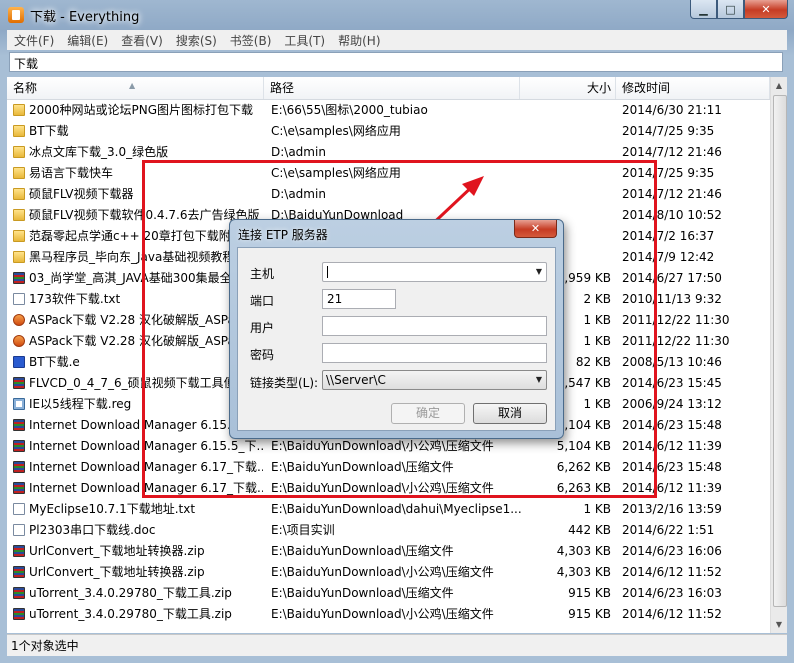 This screenshot has width=794, height=663. I want to click on file-name: 硕鼠FLV视频下载器, so click(81, 194).